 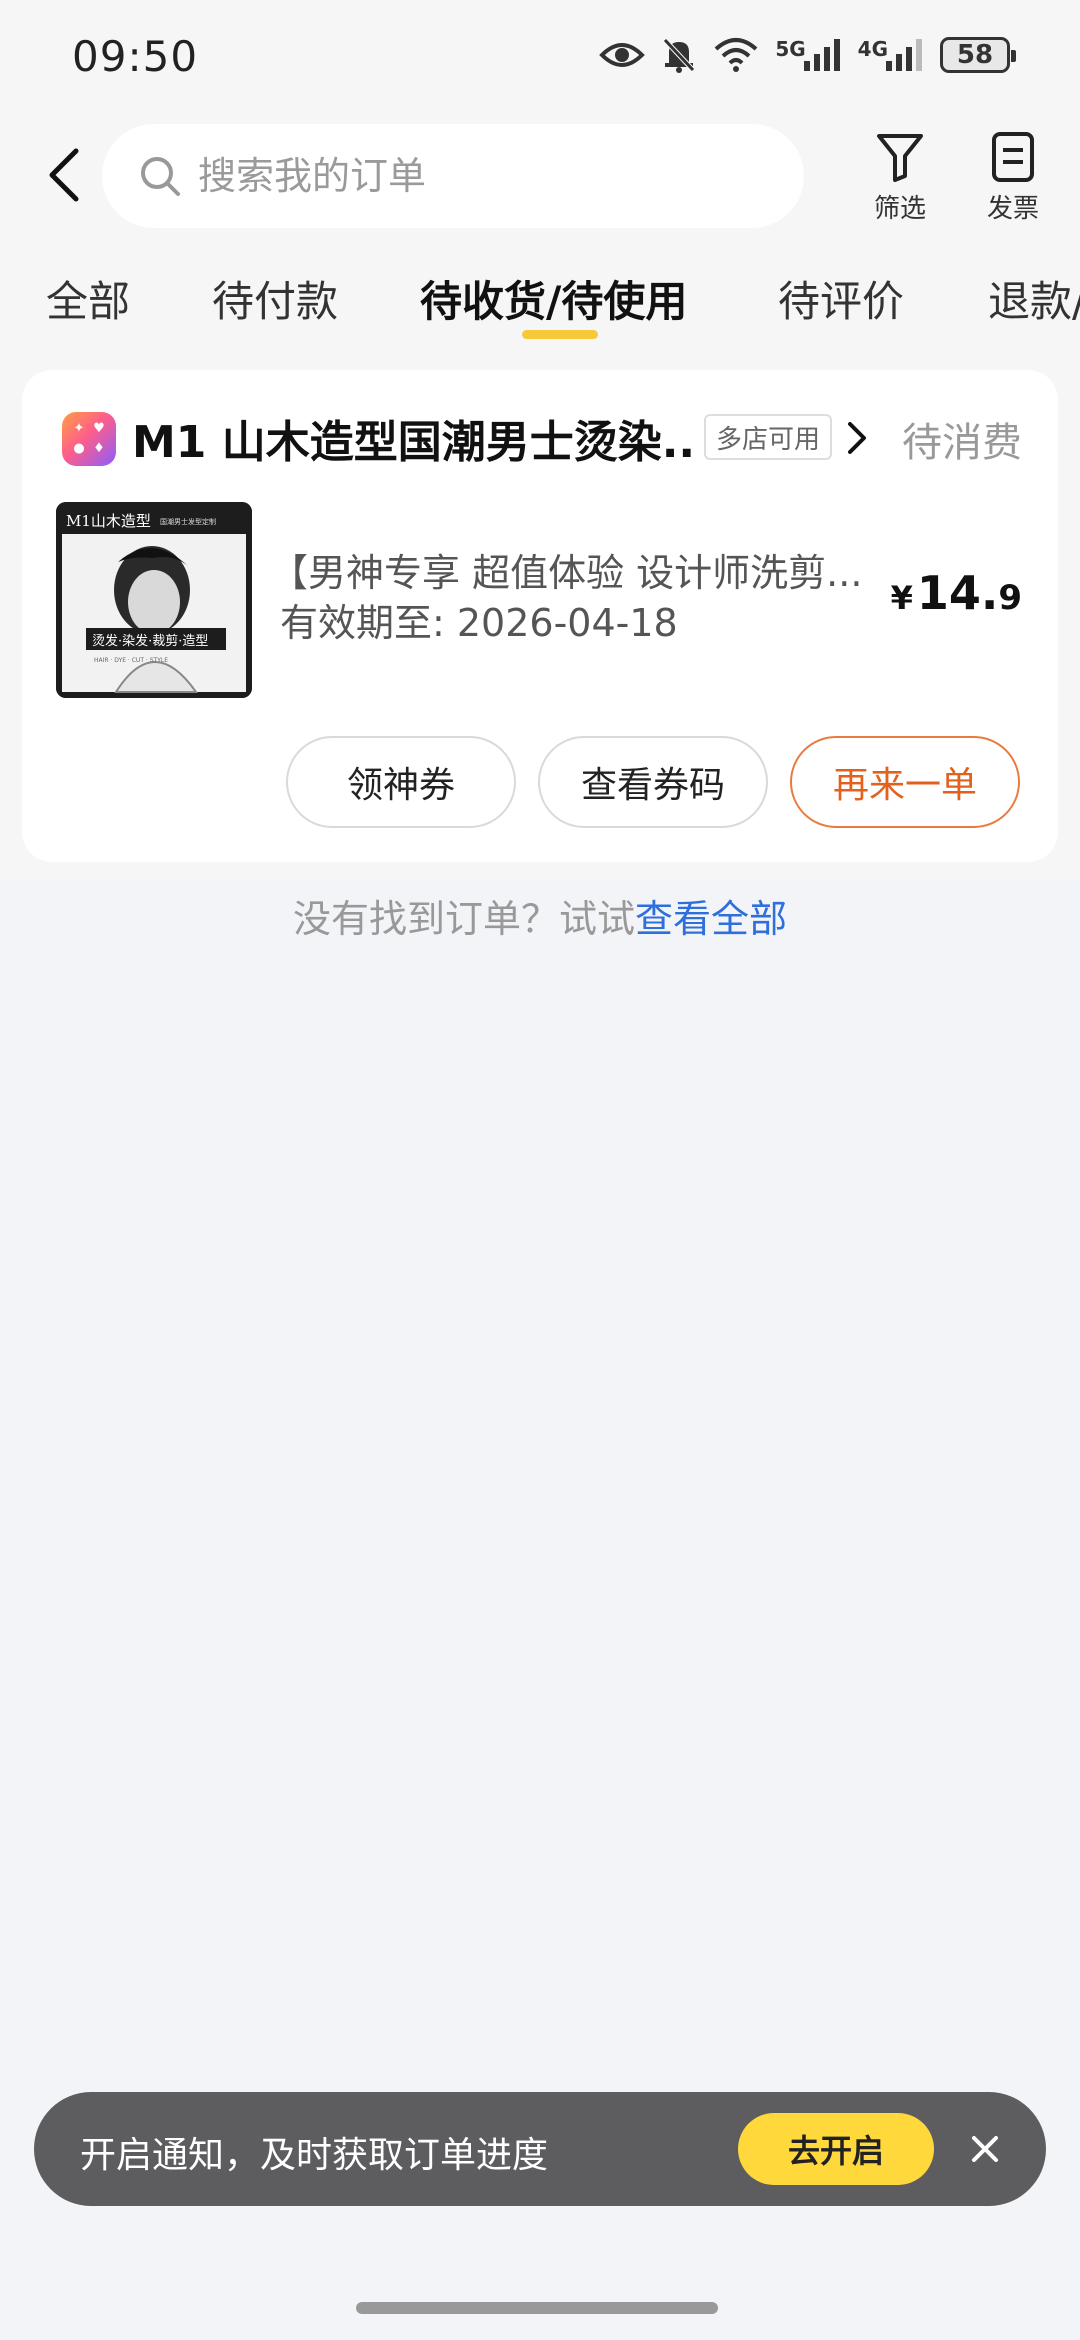 I want to click on logo-glyph-1: ✦, so click(x=79, y=428).